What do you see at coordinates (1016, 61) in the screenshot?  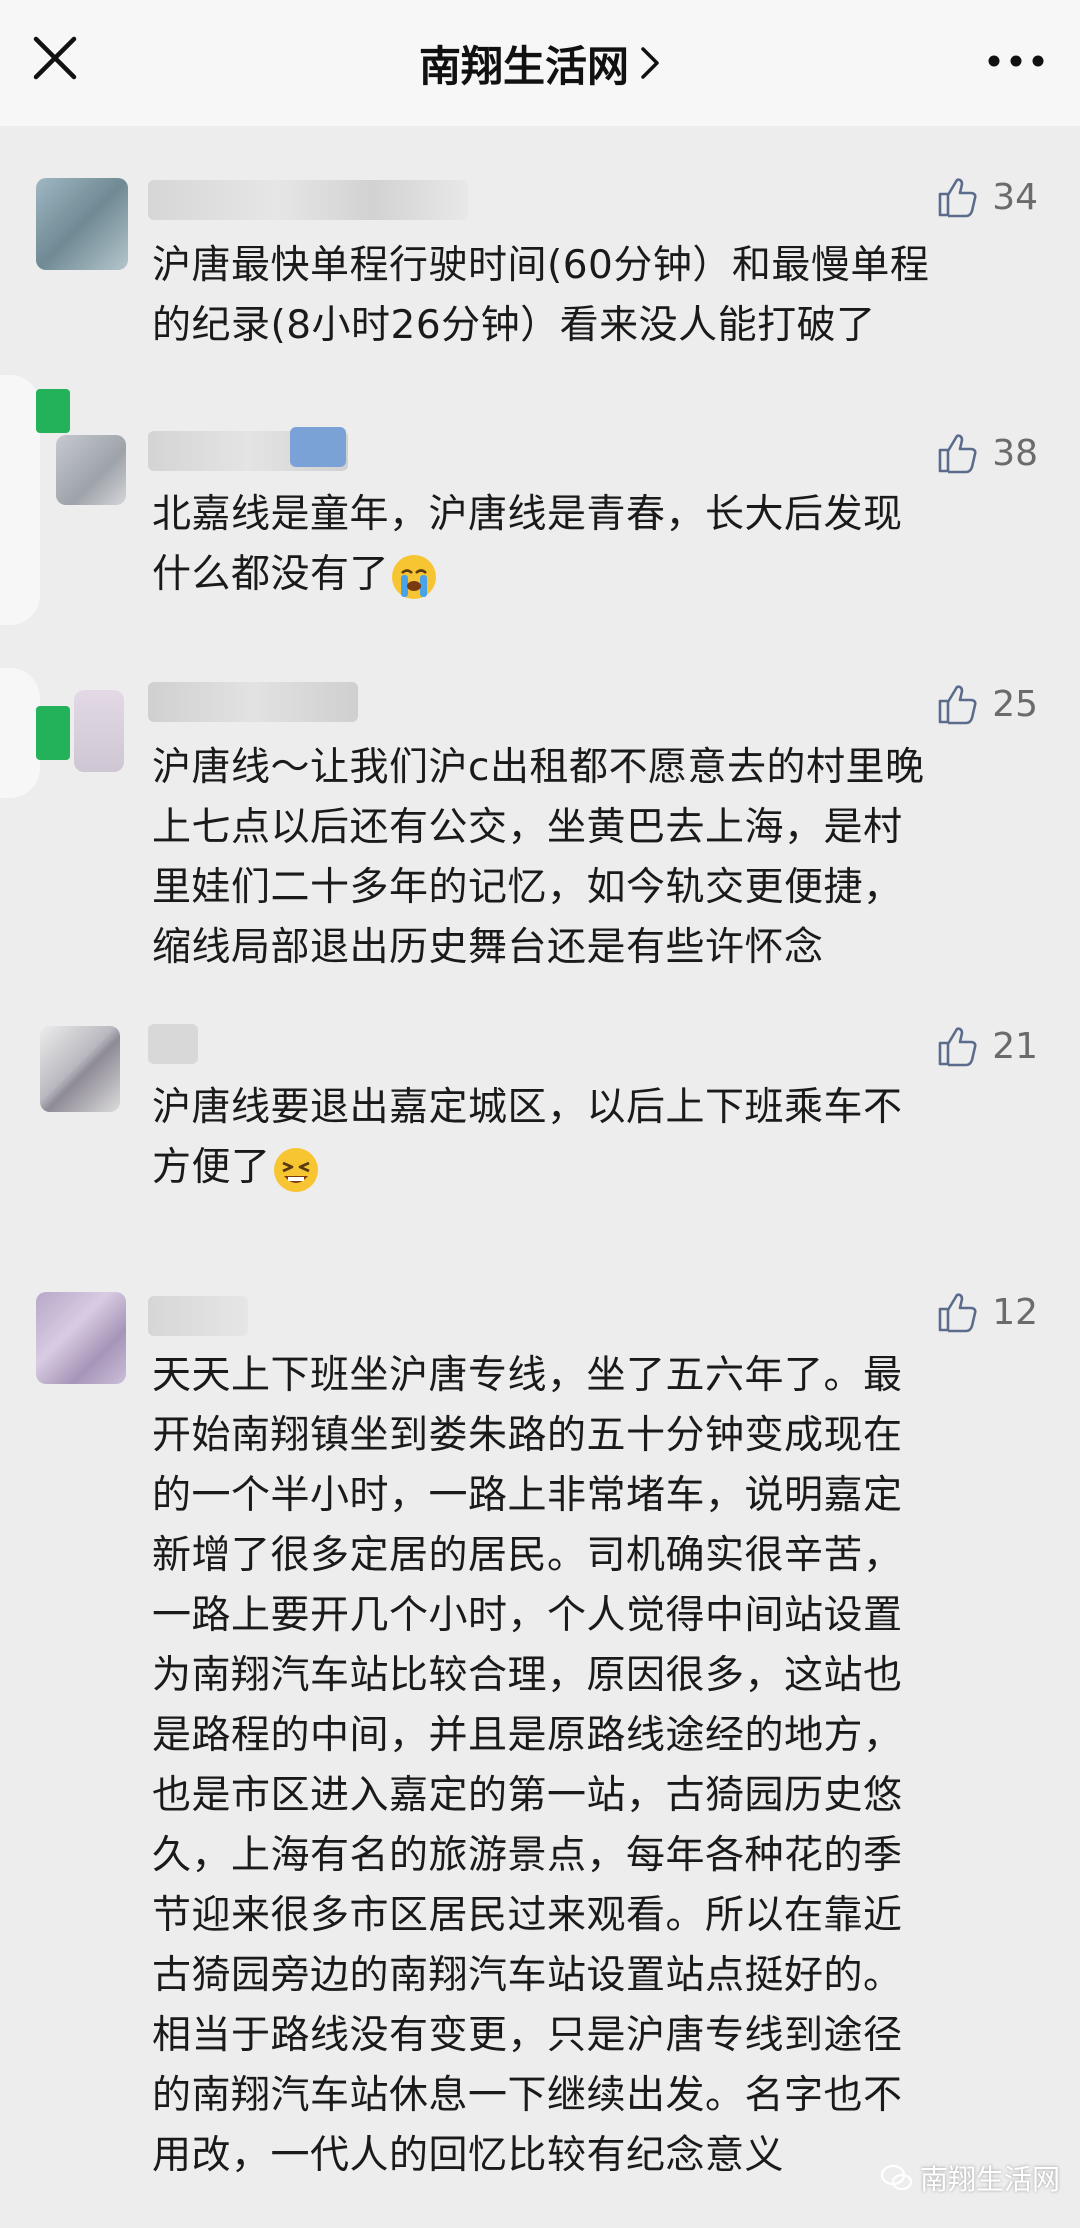 I see `more-dots-icon` at bounding box center [1016, 61].